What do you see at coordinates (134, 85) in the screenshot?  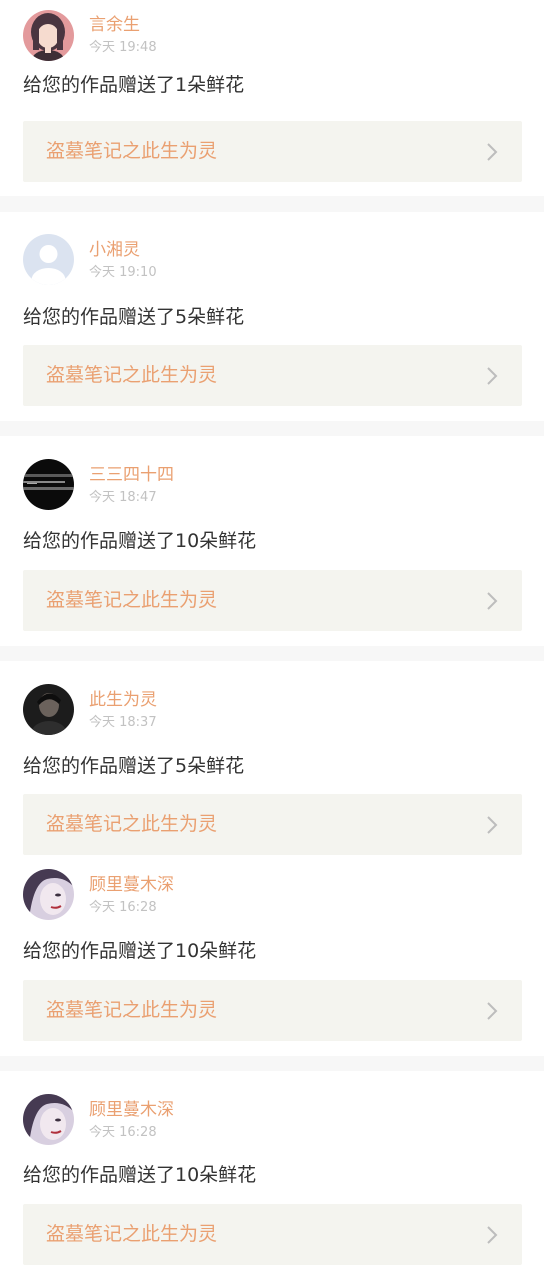 I see `gift-message: 给您的作品赠送了1朵鲜花` at bounding box center [134, 85].